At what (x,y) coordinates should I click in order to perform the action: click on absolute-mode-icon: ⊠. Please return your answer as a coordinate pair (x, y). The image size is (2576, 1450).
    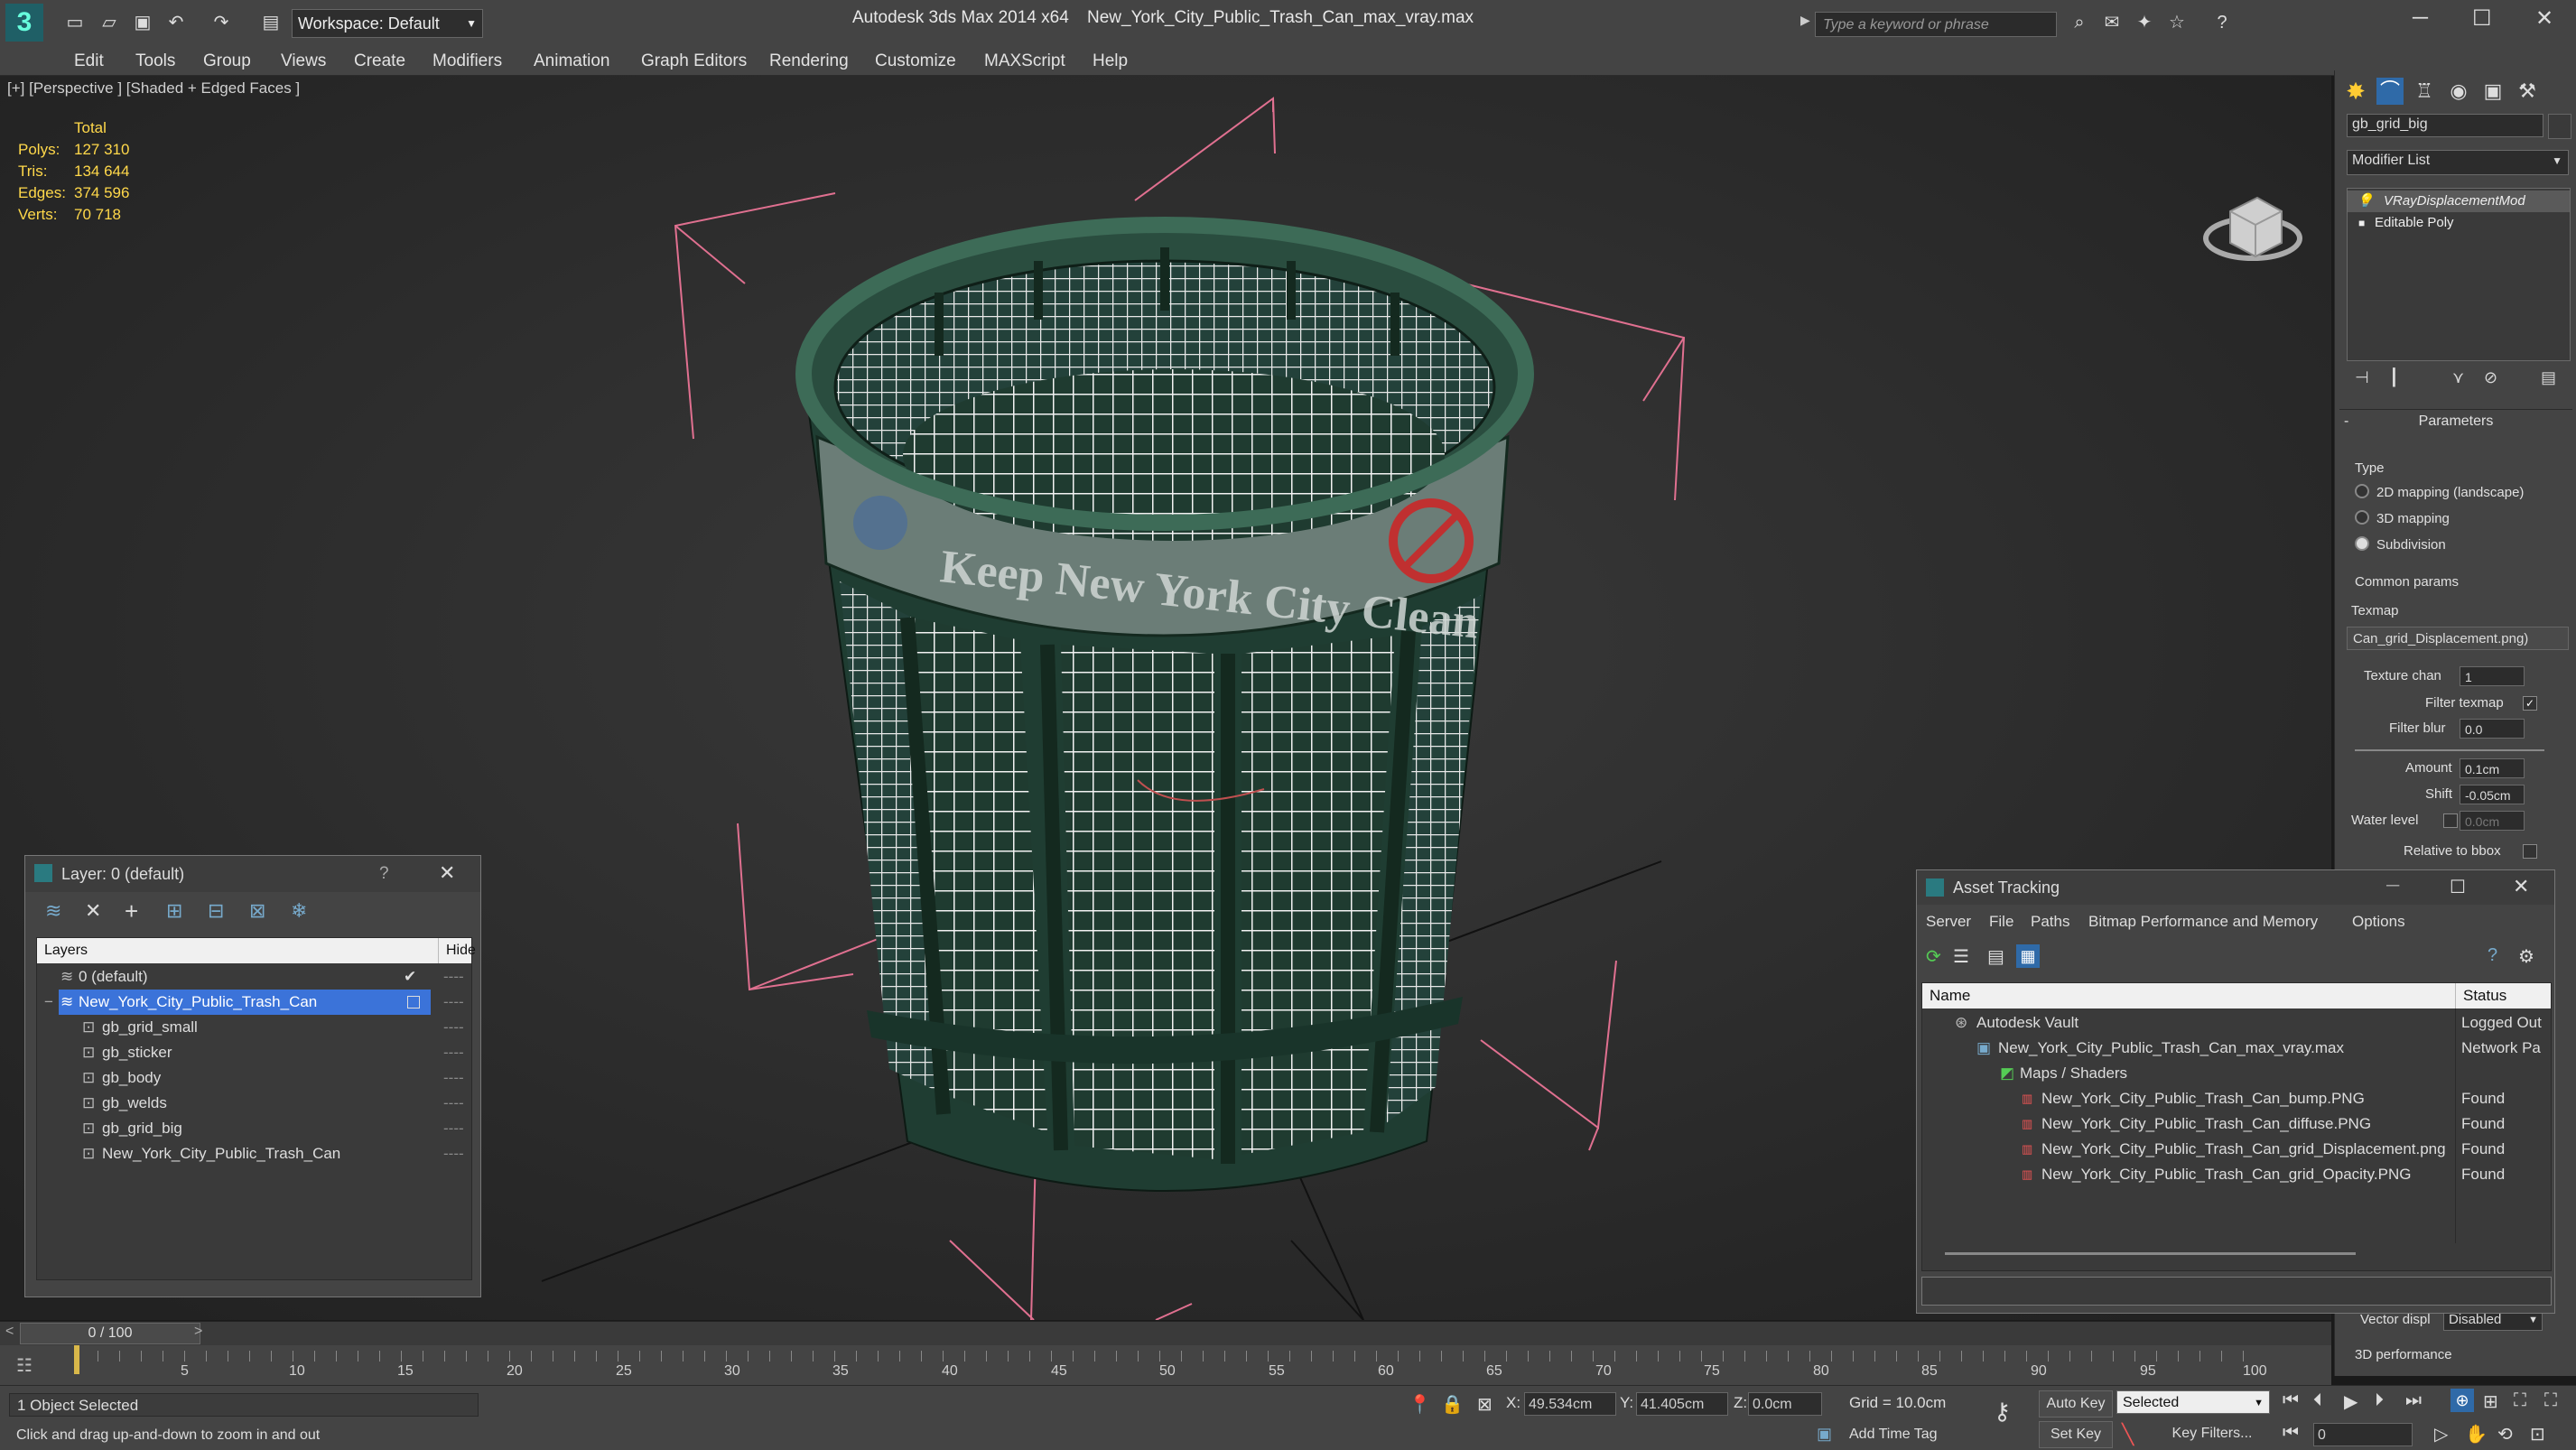
    Looking at the image, I should click on (1485, 1404).